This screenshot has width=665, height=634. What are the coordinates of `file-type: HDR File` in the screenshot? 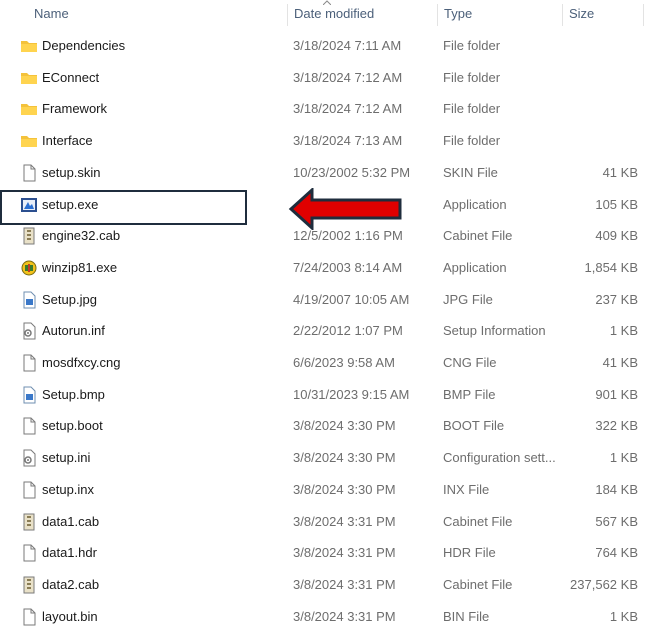 It's located at (469, 553).